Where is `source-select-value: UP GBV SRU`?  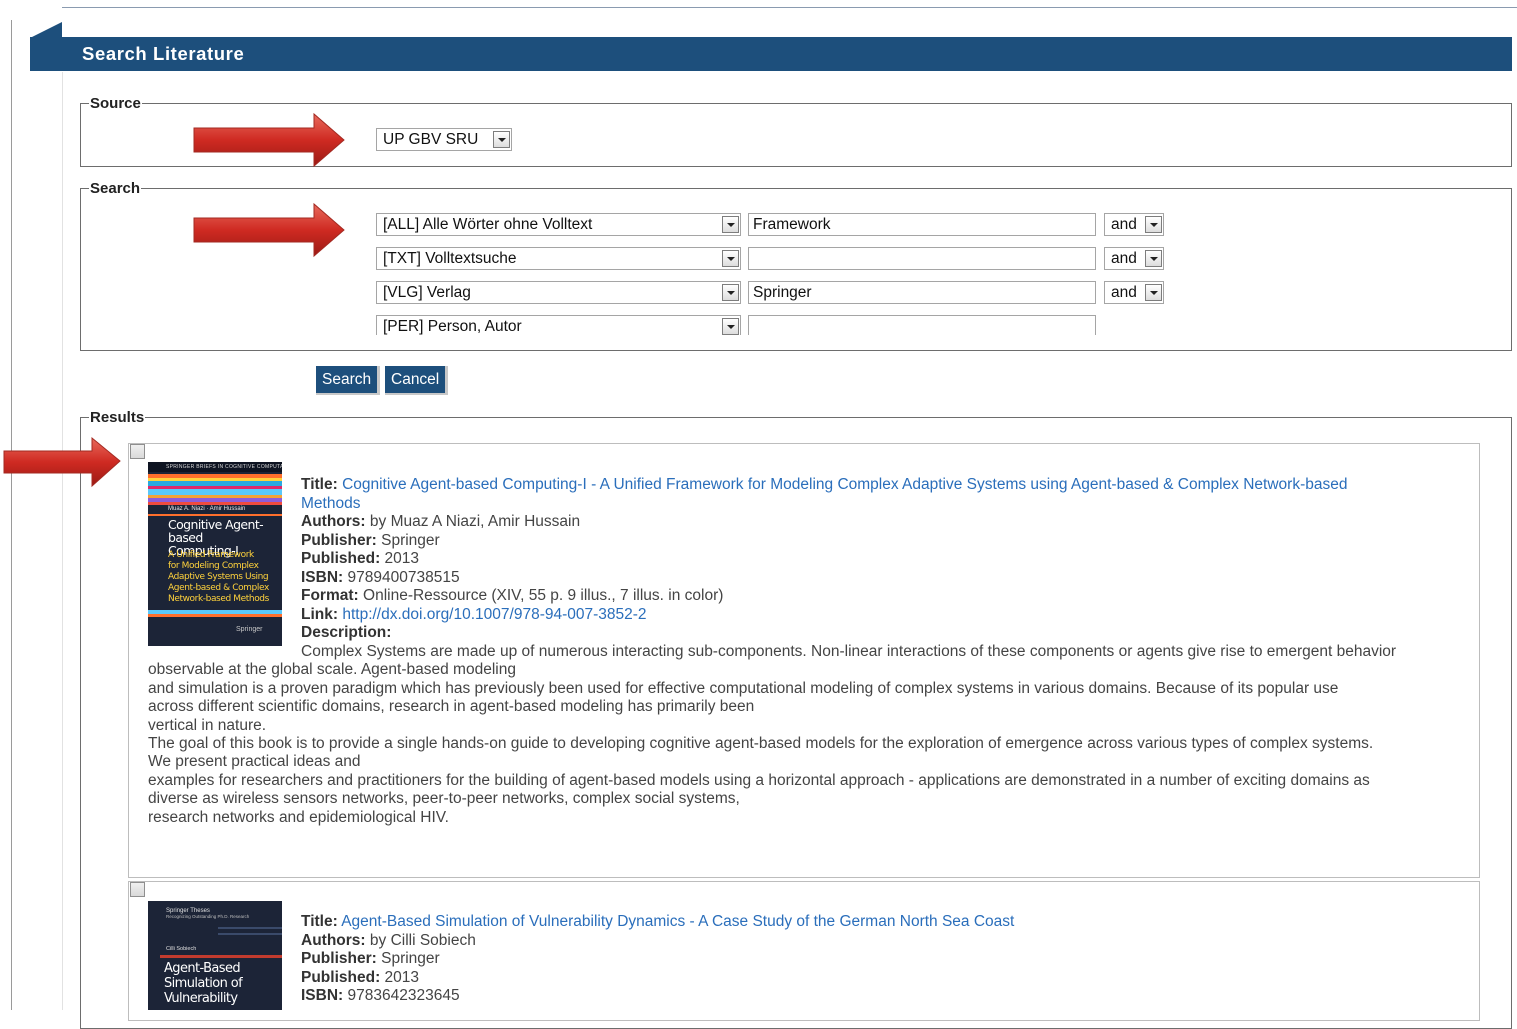
source-select-value: UP GBV SRU is located at coordinates (431, 139).